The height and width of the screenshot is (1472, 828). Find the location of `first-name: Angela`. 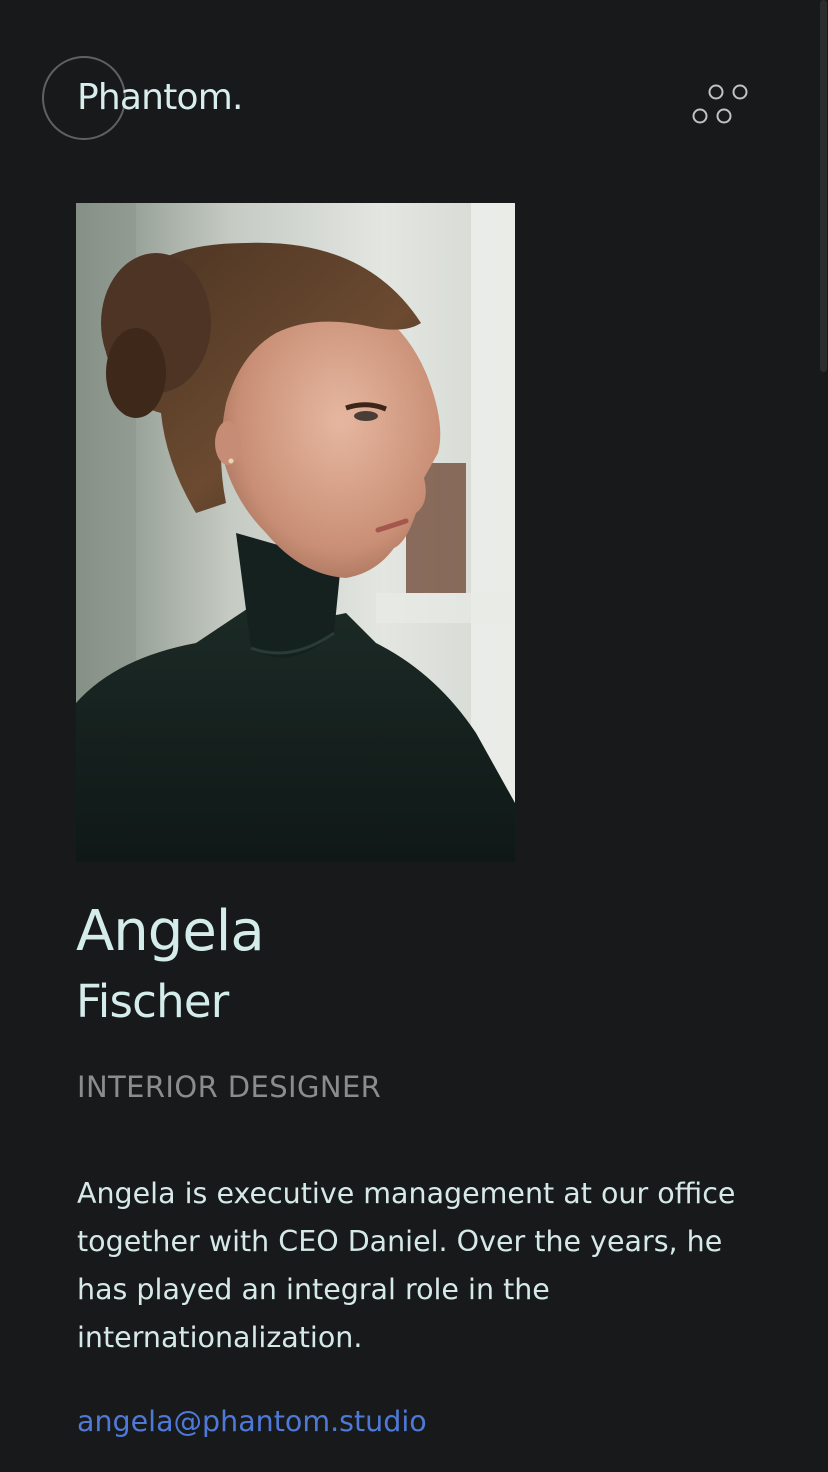

first-name: Angela is located at coordinates (170, 931).